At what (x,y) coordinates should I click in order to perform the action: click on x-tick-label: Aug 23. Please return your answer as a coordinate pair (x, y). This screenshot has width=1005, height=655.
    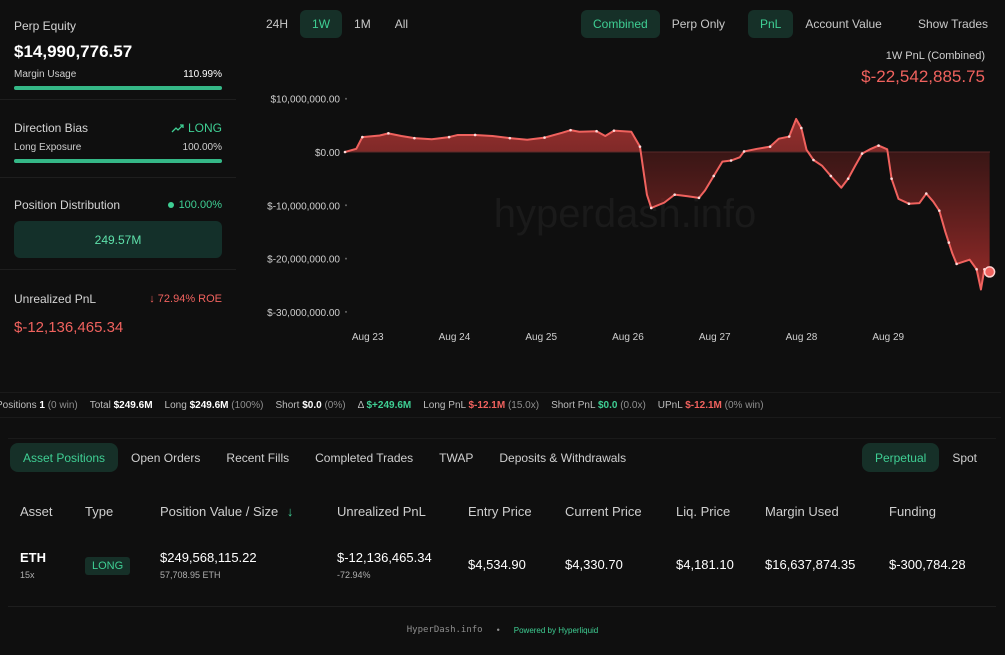
    Looking at the image, I should click on (368, 337).